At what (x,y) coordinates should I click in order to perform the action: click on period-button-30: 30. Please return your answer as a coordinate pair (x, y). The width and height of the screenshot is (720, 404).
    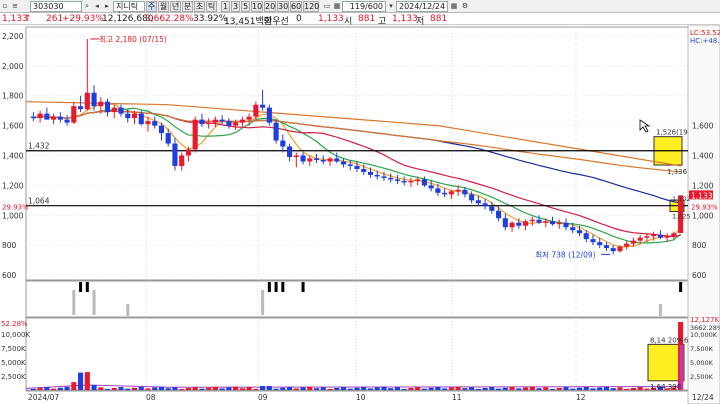
    Looking at the image, I should click on (283, 6).